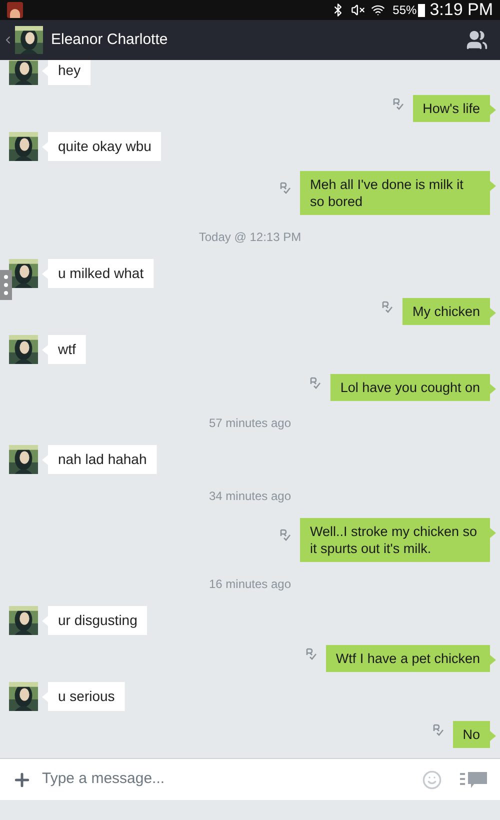 This screenshot has height=820, width=500. I want to click on incoming-message: u serious, so click(83, 696).